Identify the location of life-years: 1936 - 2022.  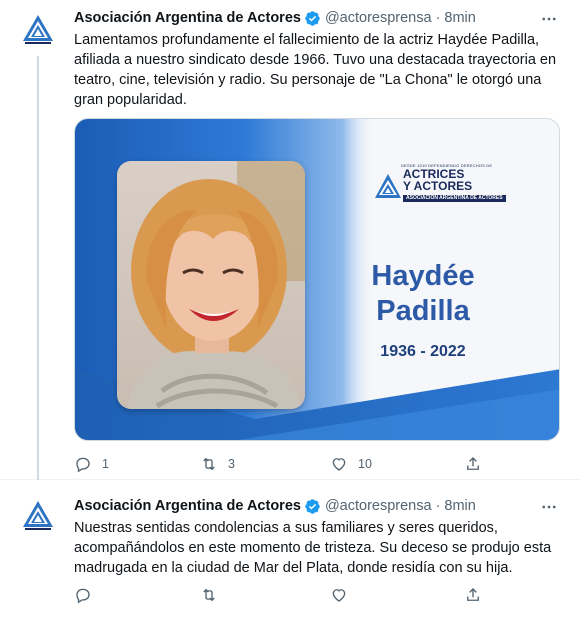
(423, 351).